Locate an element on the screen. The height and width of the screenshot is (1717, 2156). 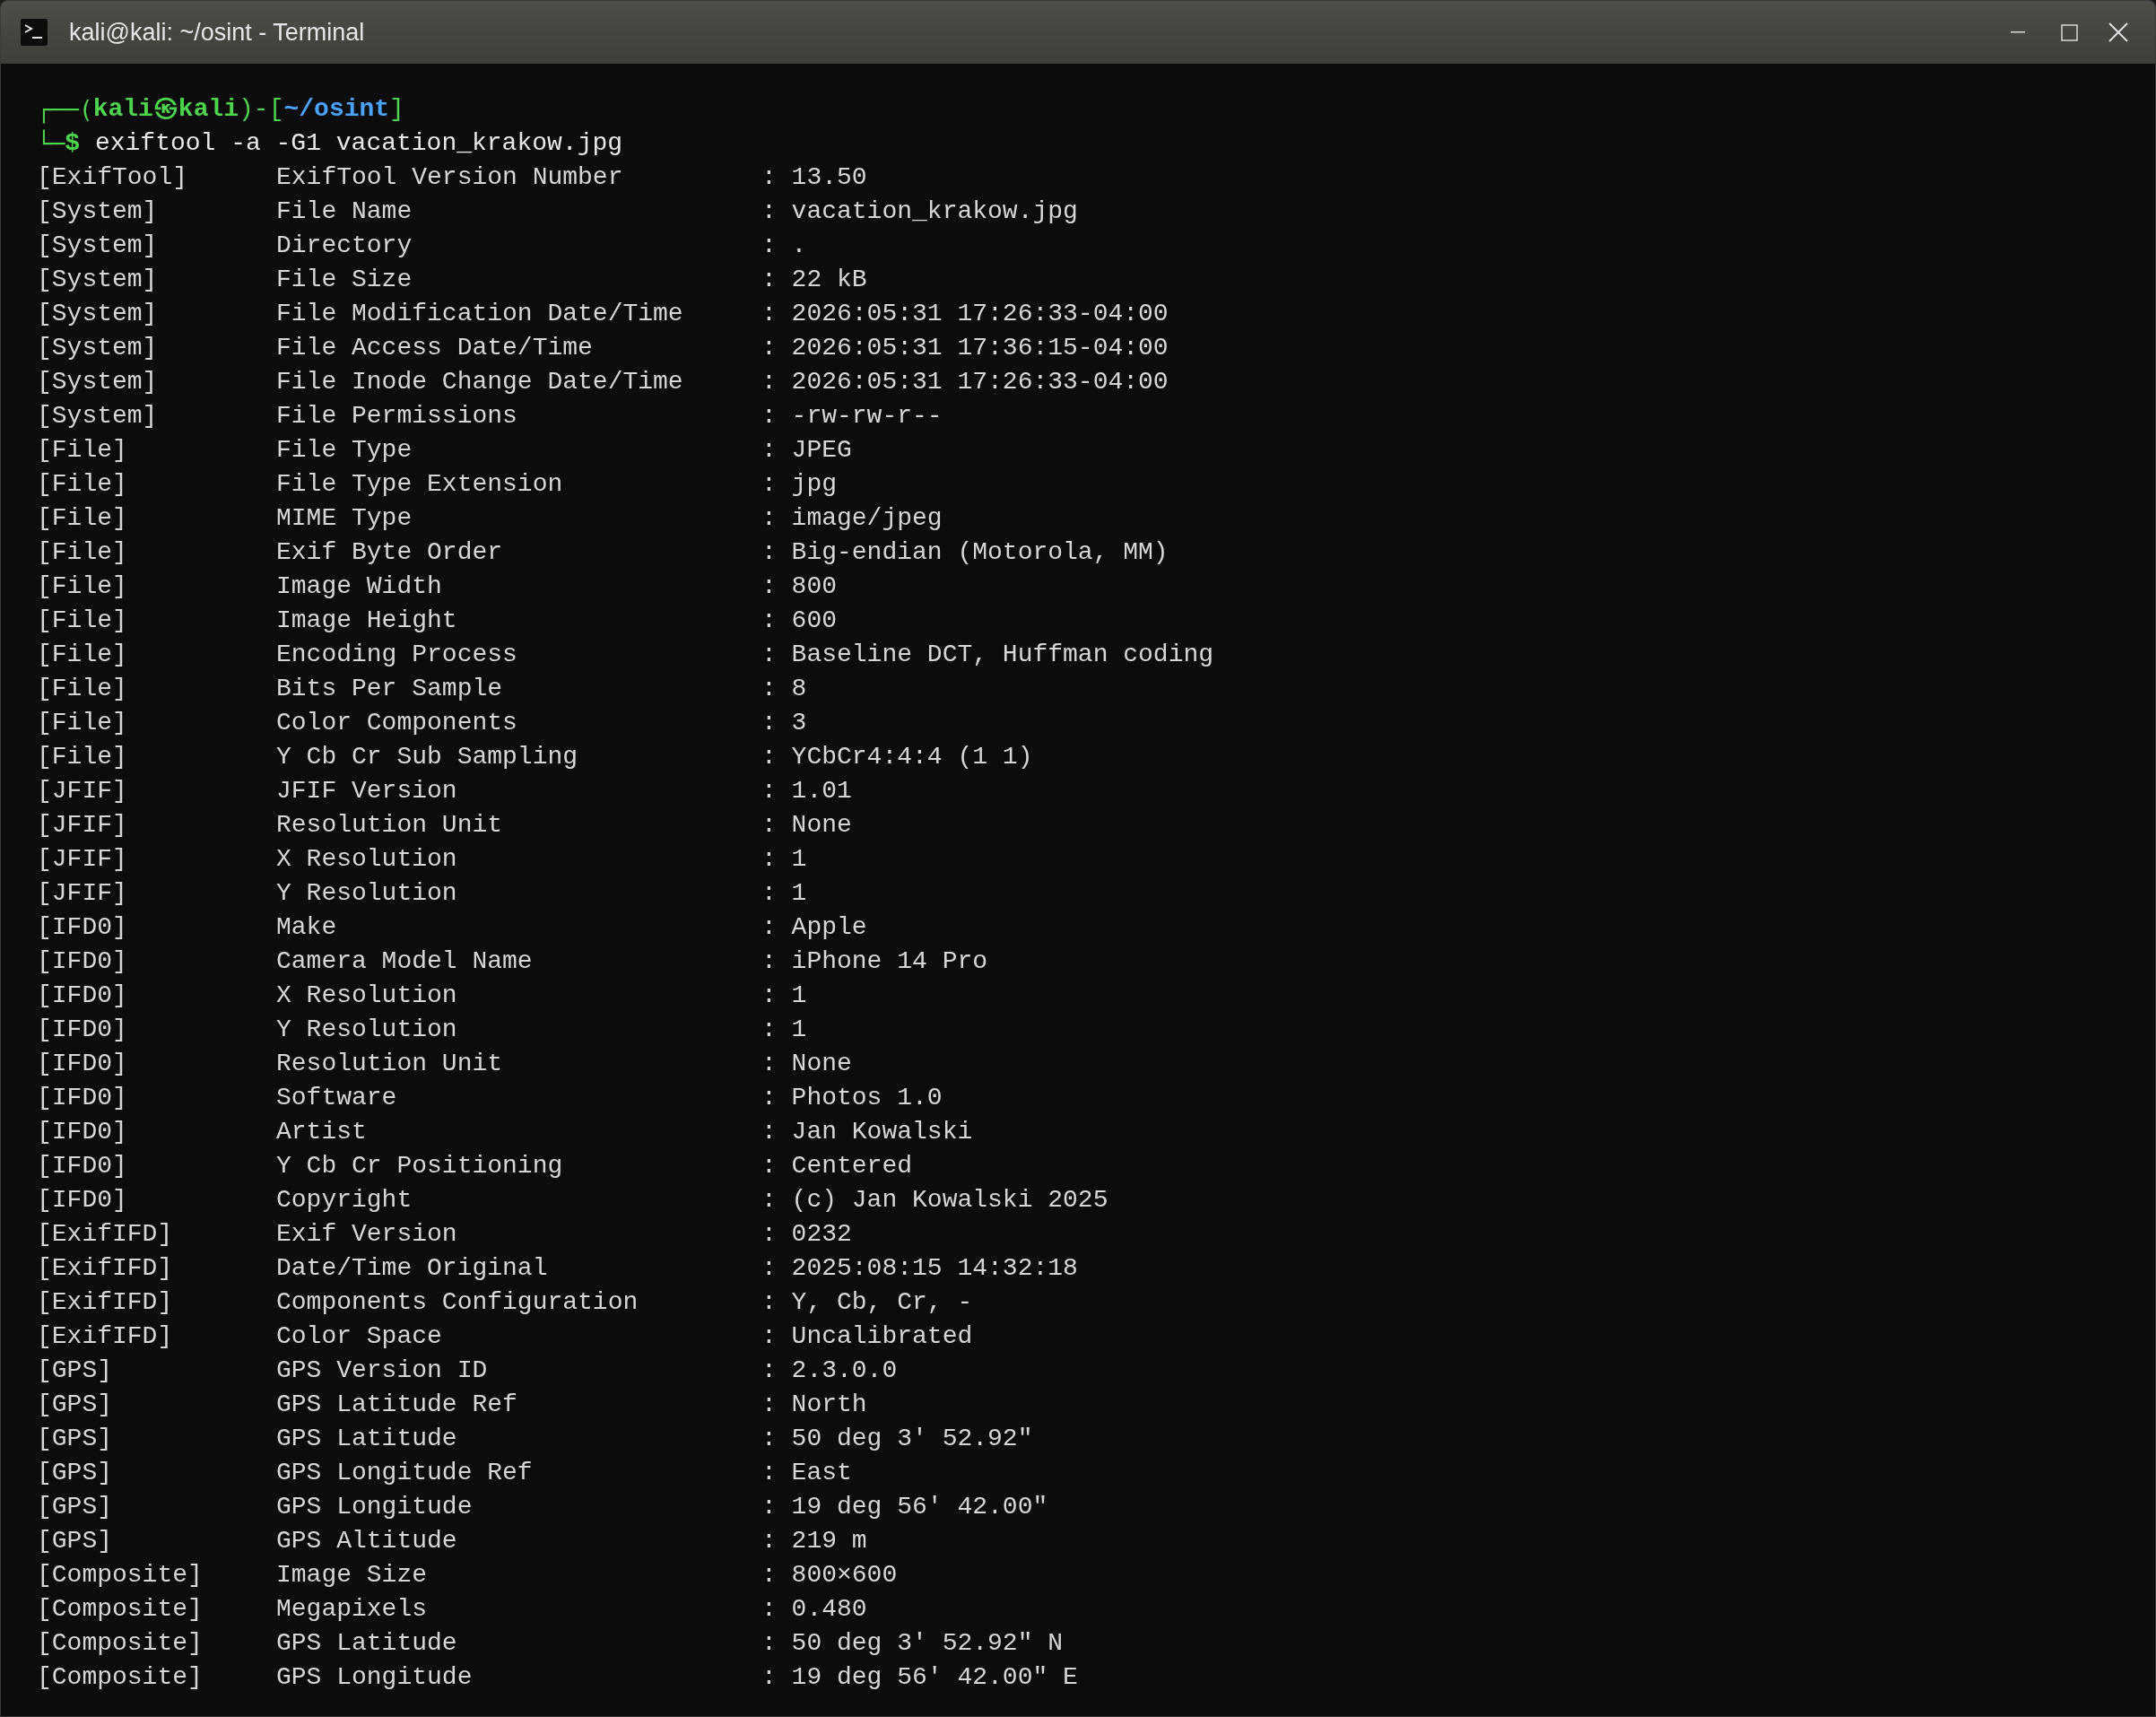
tag-name: Image Width is located at coordinates (359, 586).